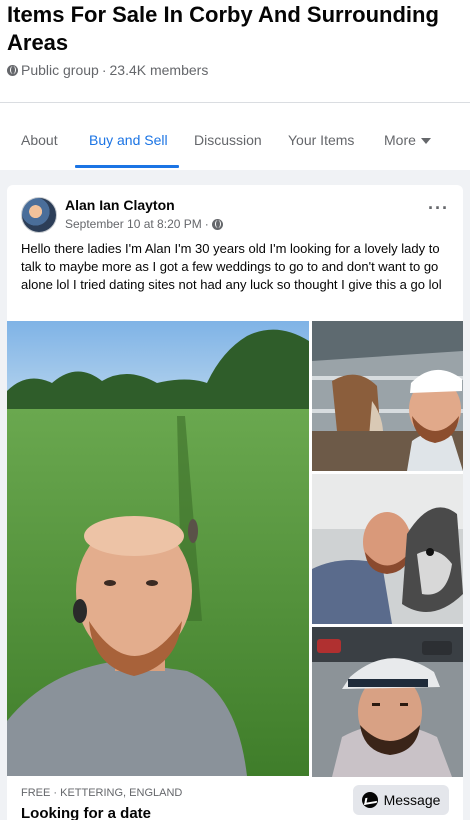 This screenshot has height=820, width=470. I want to click on post-timestamp: September 10 at 8:20 PM, so click(133, 224).